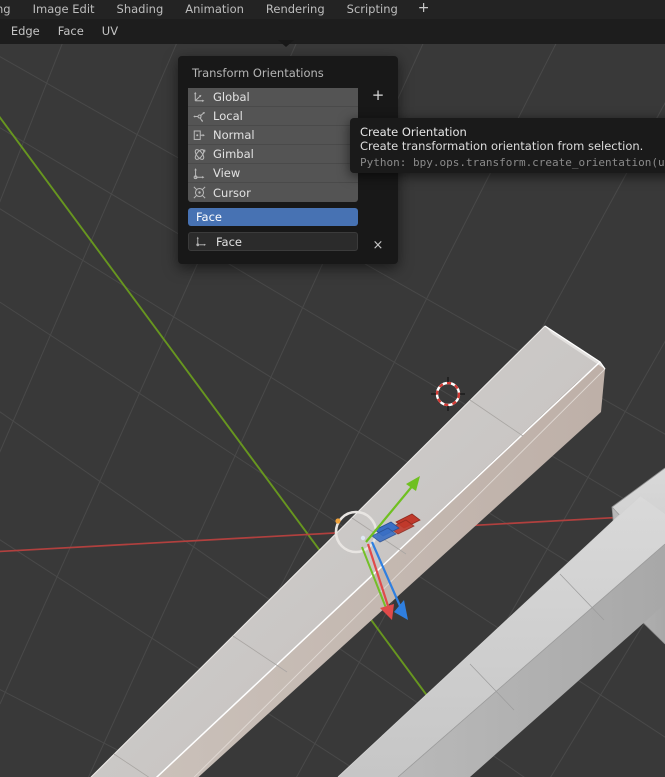 The image size is (665, 777). I want to click on custom-orientation-name: Face, so click(229, 241).